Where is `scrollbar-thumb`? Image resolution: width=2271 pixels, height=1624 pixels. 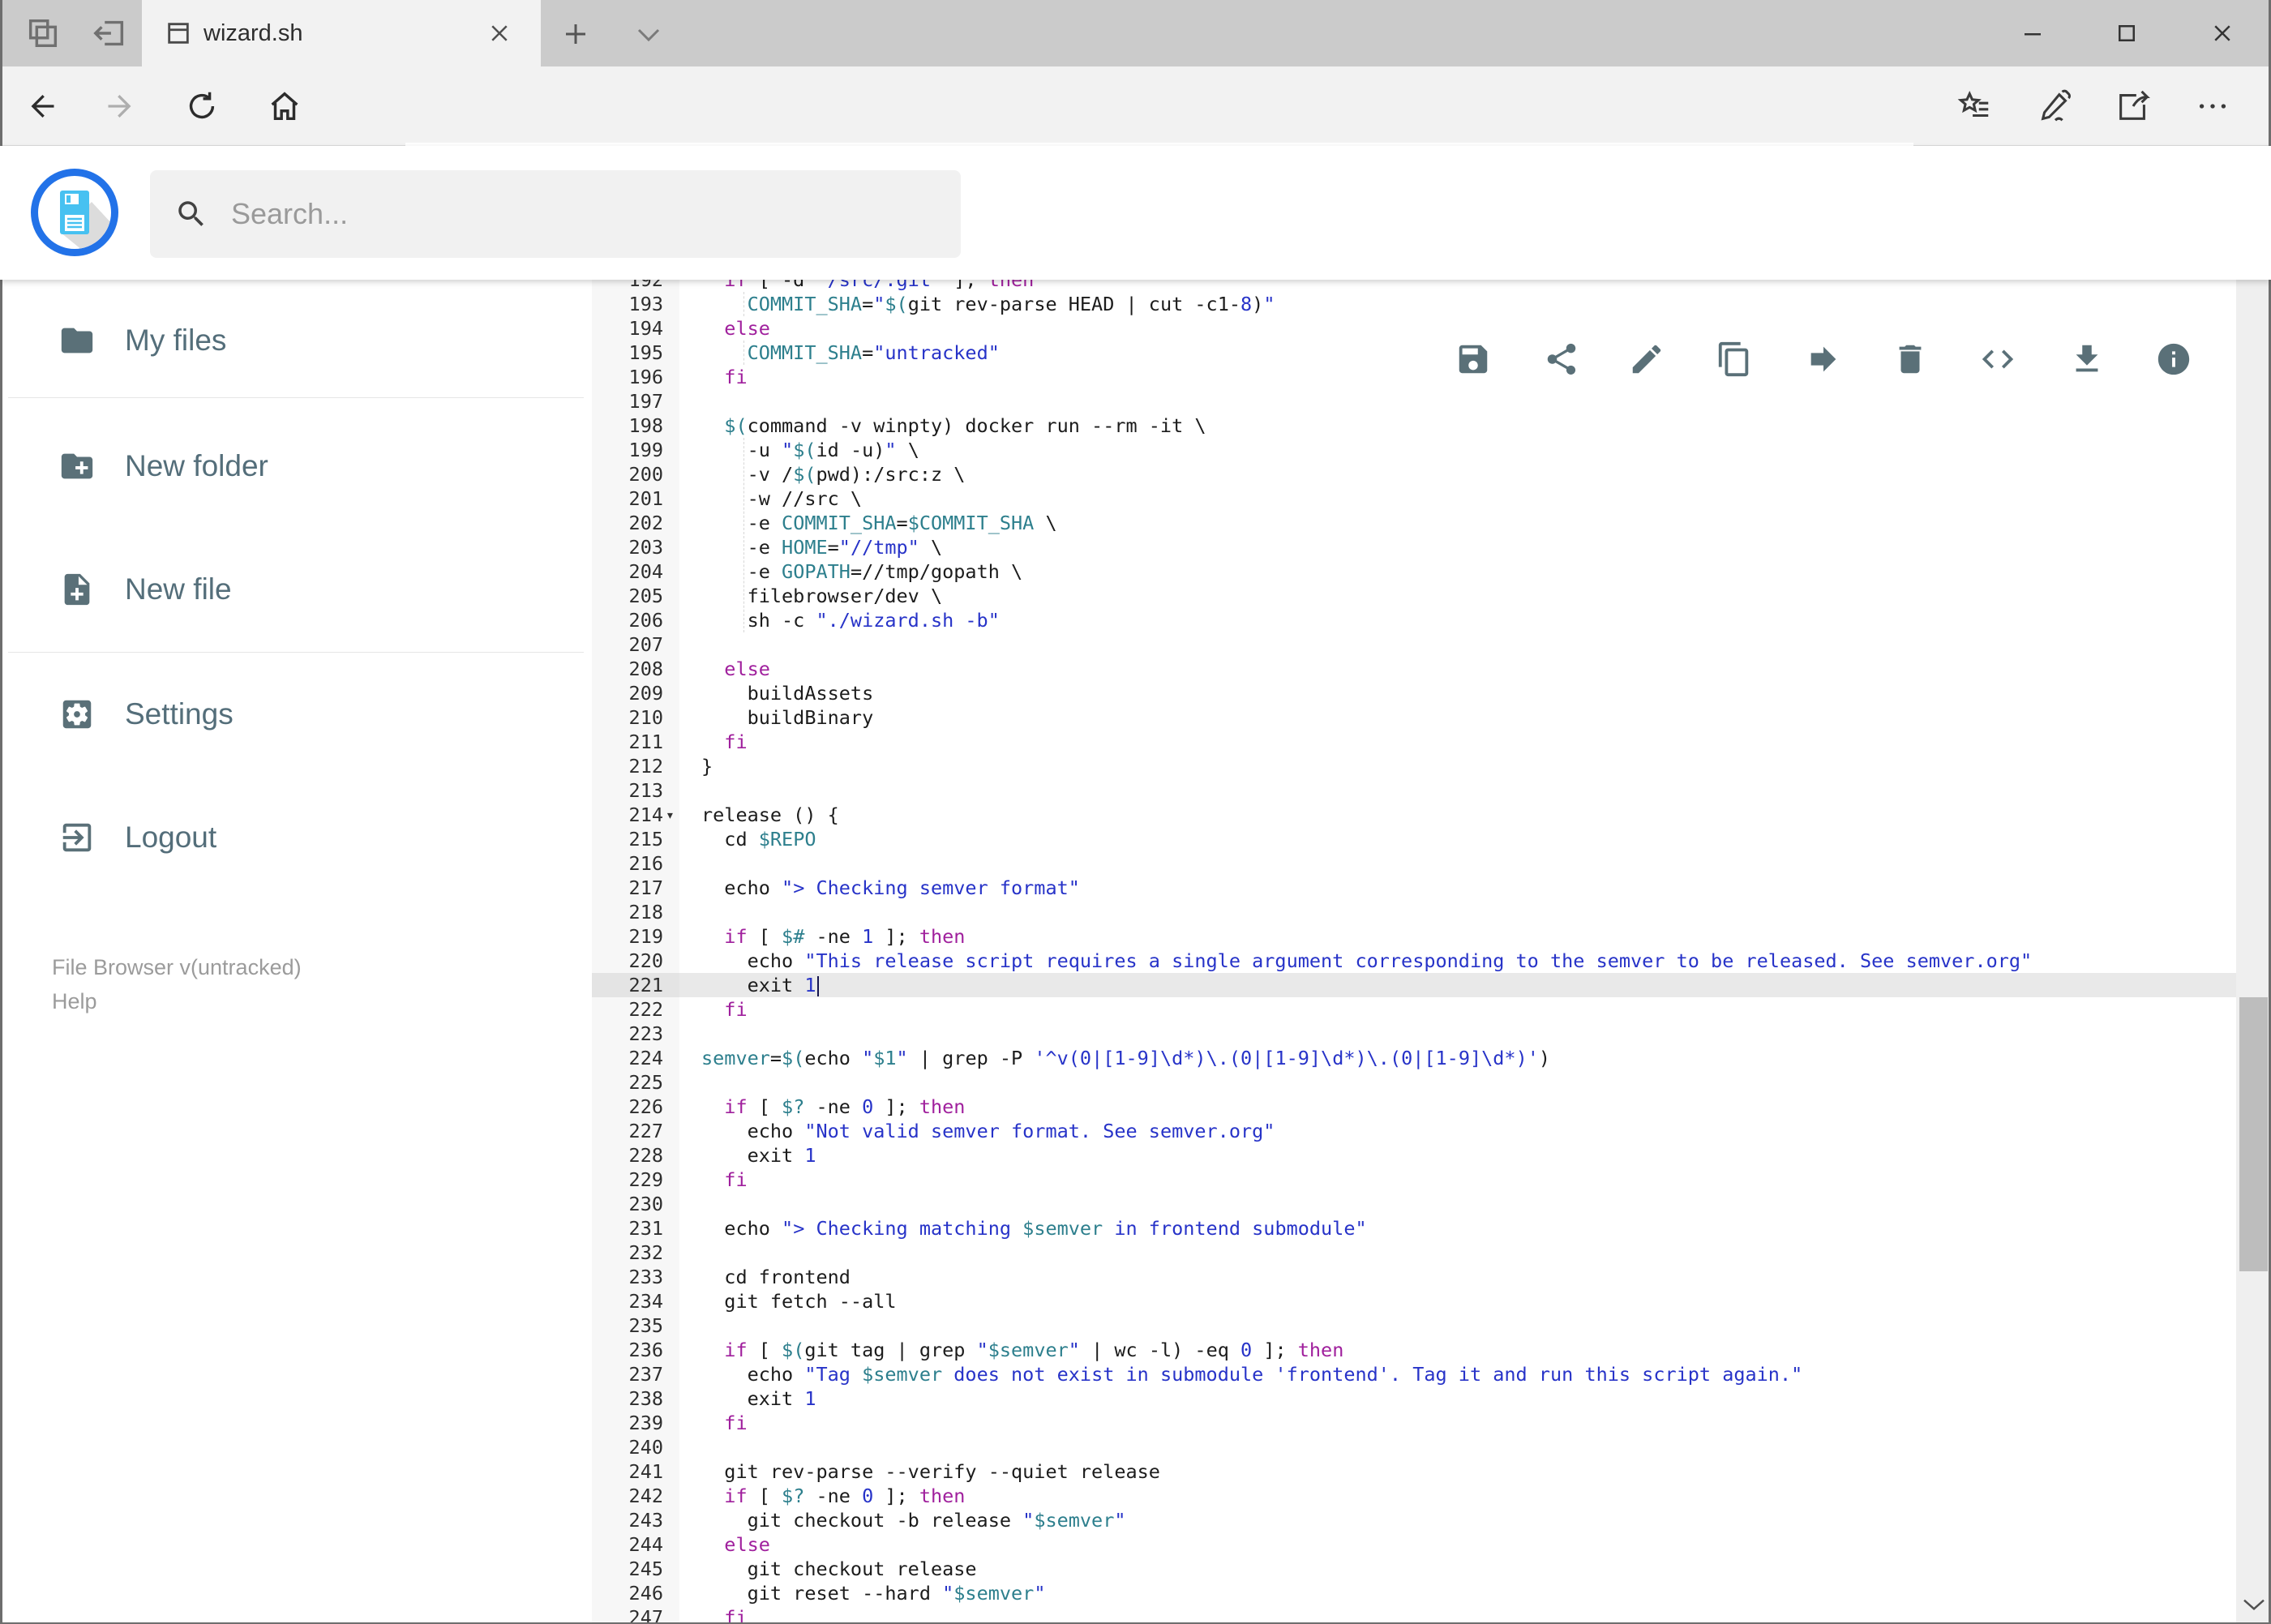 scrollbar-thumb is located at coordinates (2253, 1134).